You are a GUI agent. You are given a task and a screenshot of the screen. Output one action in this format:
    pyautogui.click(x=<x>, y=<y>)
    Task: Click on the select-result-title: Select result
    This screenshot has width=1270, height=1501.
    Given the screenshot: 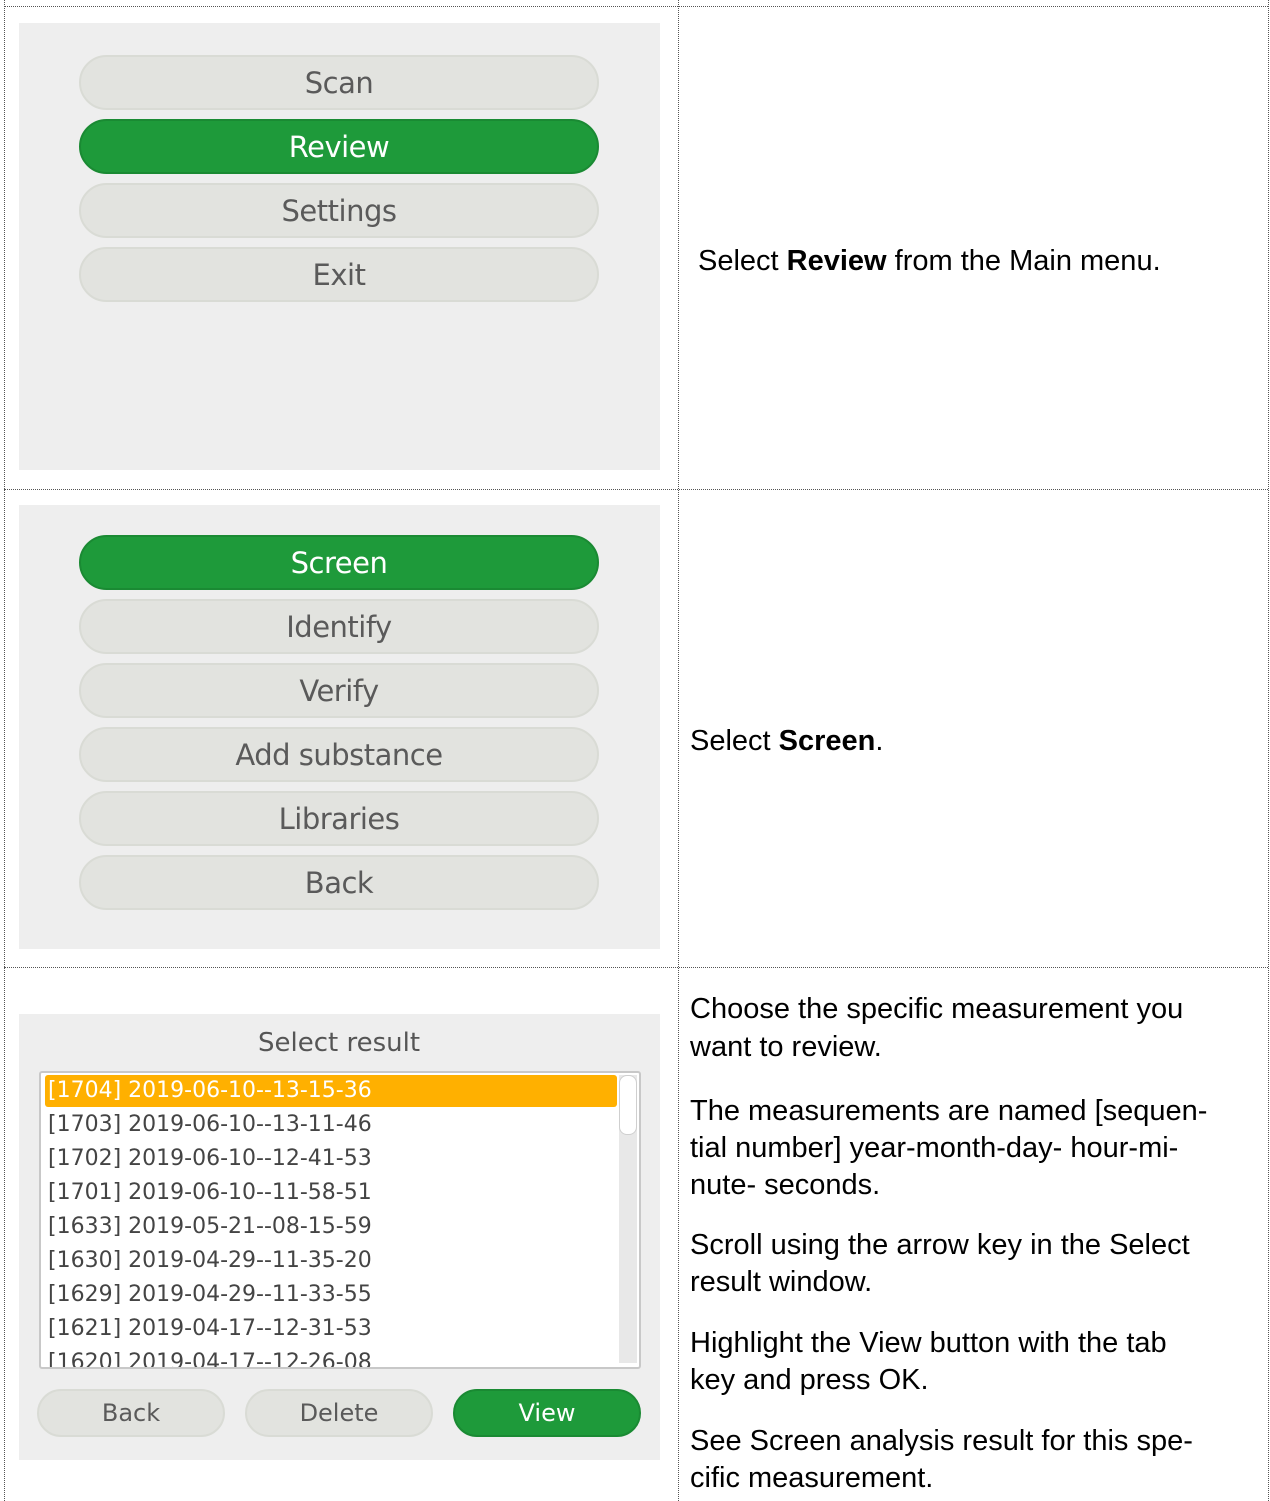 What is the action you would take?
    pyautogui.click(x=339, y=1043)
    